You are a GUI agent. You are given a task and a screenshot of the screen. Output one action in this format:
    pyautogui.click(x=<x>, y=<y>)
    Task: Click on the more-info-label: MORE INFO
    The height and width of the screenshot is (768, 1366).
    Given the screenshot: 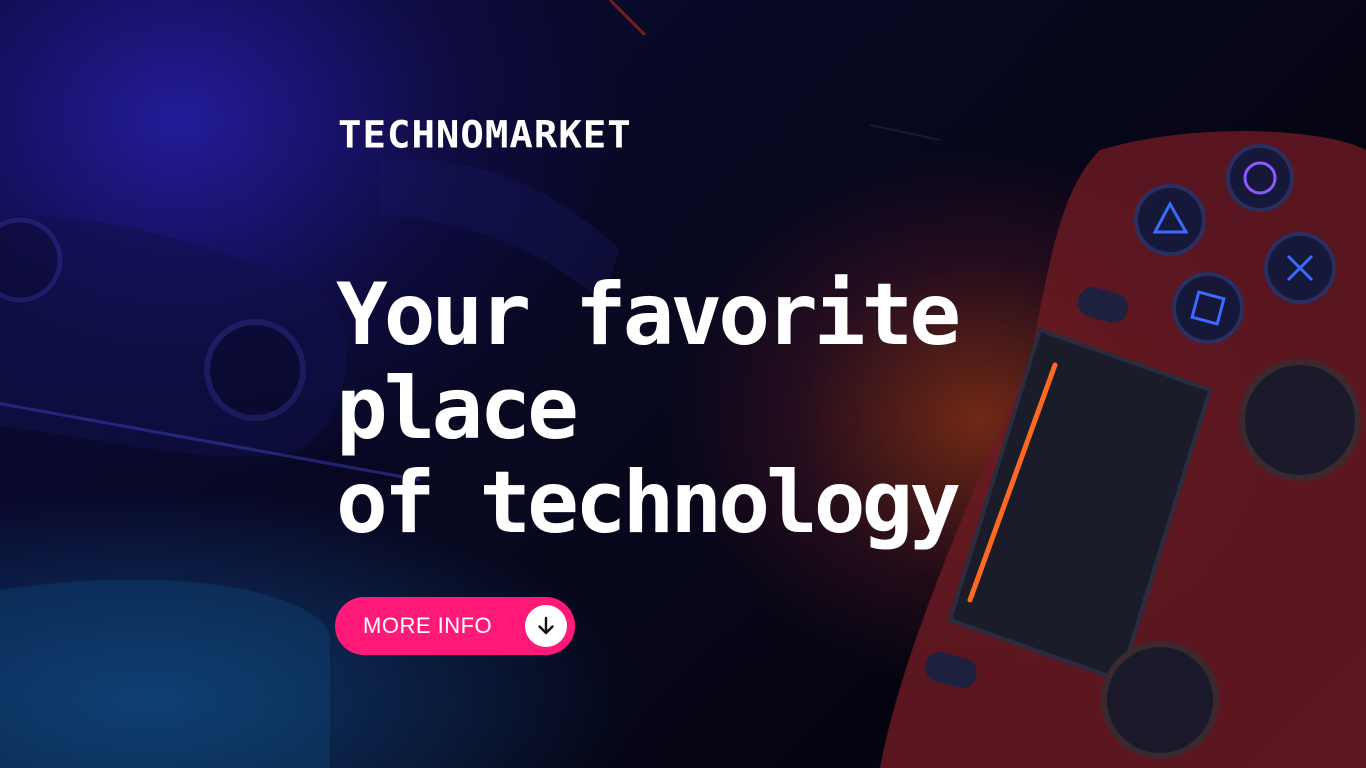 What is the action you would take?
    pyautogui.click(x=428, y=625)
    